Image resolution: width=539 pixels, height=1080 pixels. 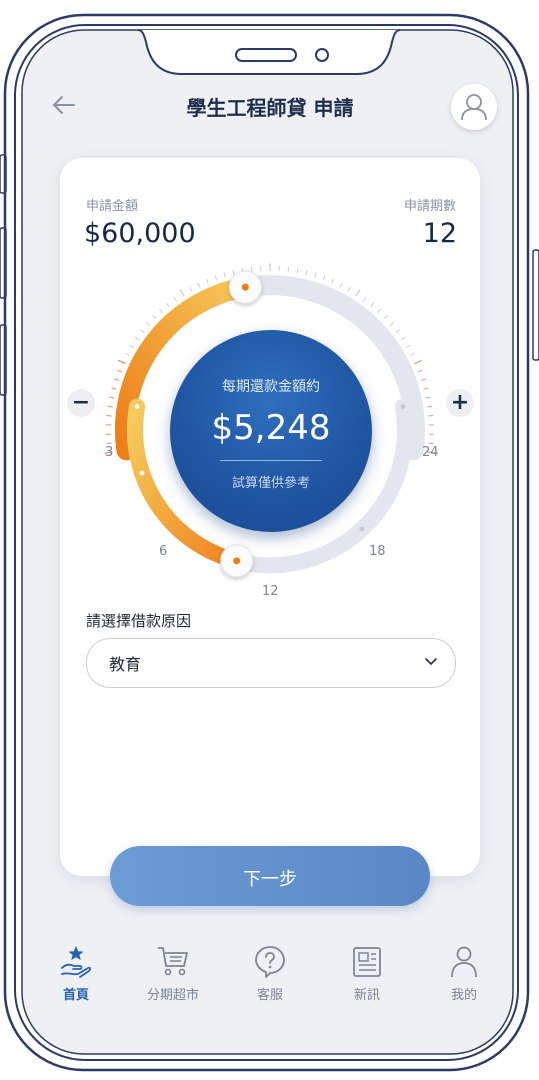 I want to click on nav-home-label: 首頁, so click(x=75, y=995).